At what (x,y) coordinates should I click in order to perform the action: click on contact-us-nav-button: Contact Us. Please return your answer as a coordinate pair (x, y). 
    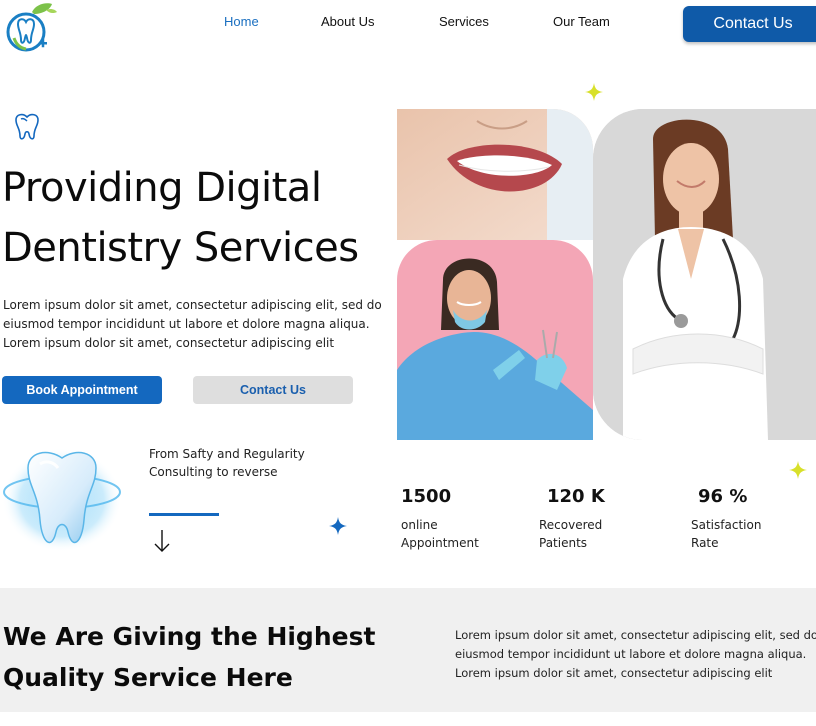
    Looking at the image, I should click on (749, 24).